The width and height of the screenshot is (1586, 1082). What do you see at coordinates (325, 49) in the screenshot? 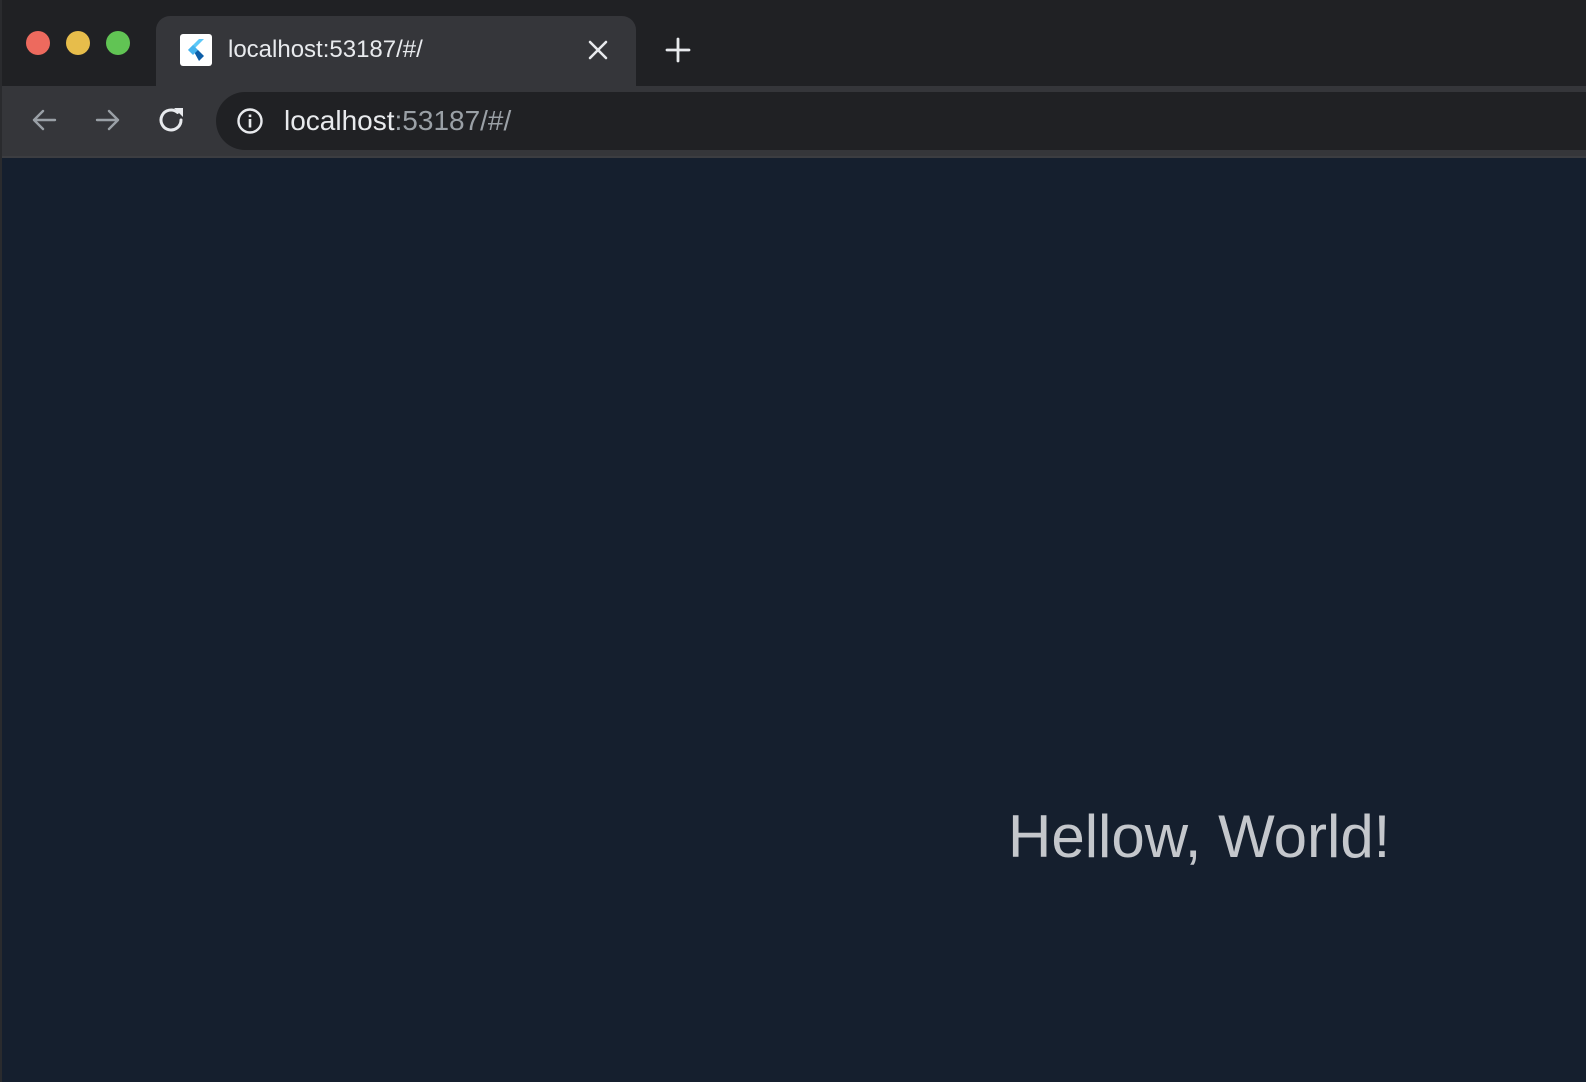
I see `tab-title: localhost:53187/#/` at bounding box center [325, 49].